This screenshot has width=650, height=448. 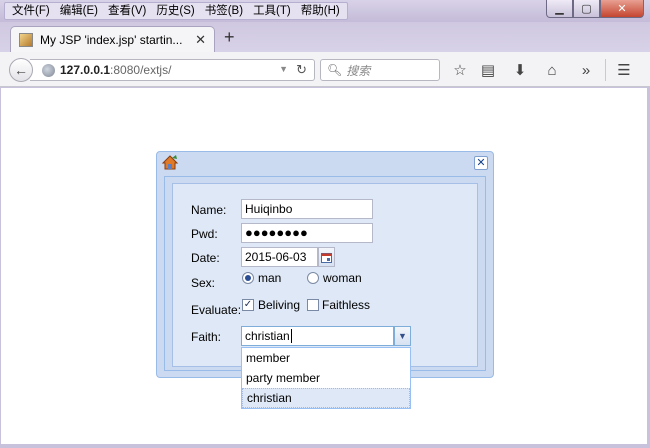 What do you see at coordinates (335, 70) in the screenshot?
I see `search-icon: 🔍︎` at bounding box center [335, 70].